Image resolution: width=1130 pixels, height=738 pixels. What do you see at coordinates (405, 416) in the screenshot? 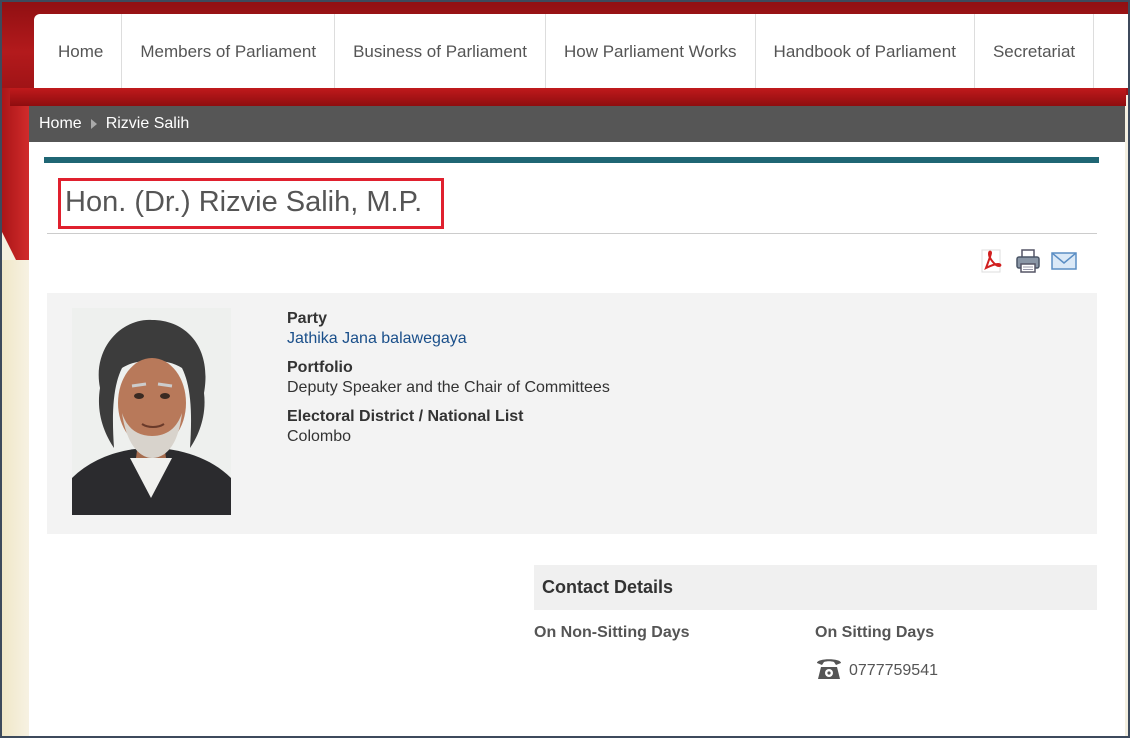
I see `district-label: Electoral District / National List` at bounding box center [405, 416].